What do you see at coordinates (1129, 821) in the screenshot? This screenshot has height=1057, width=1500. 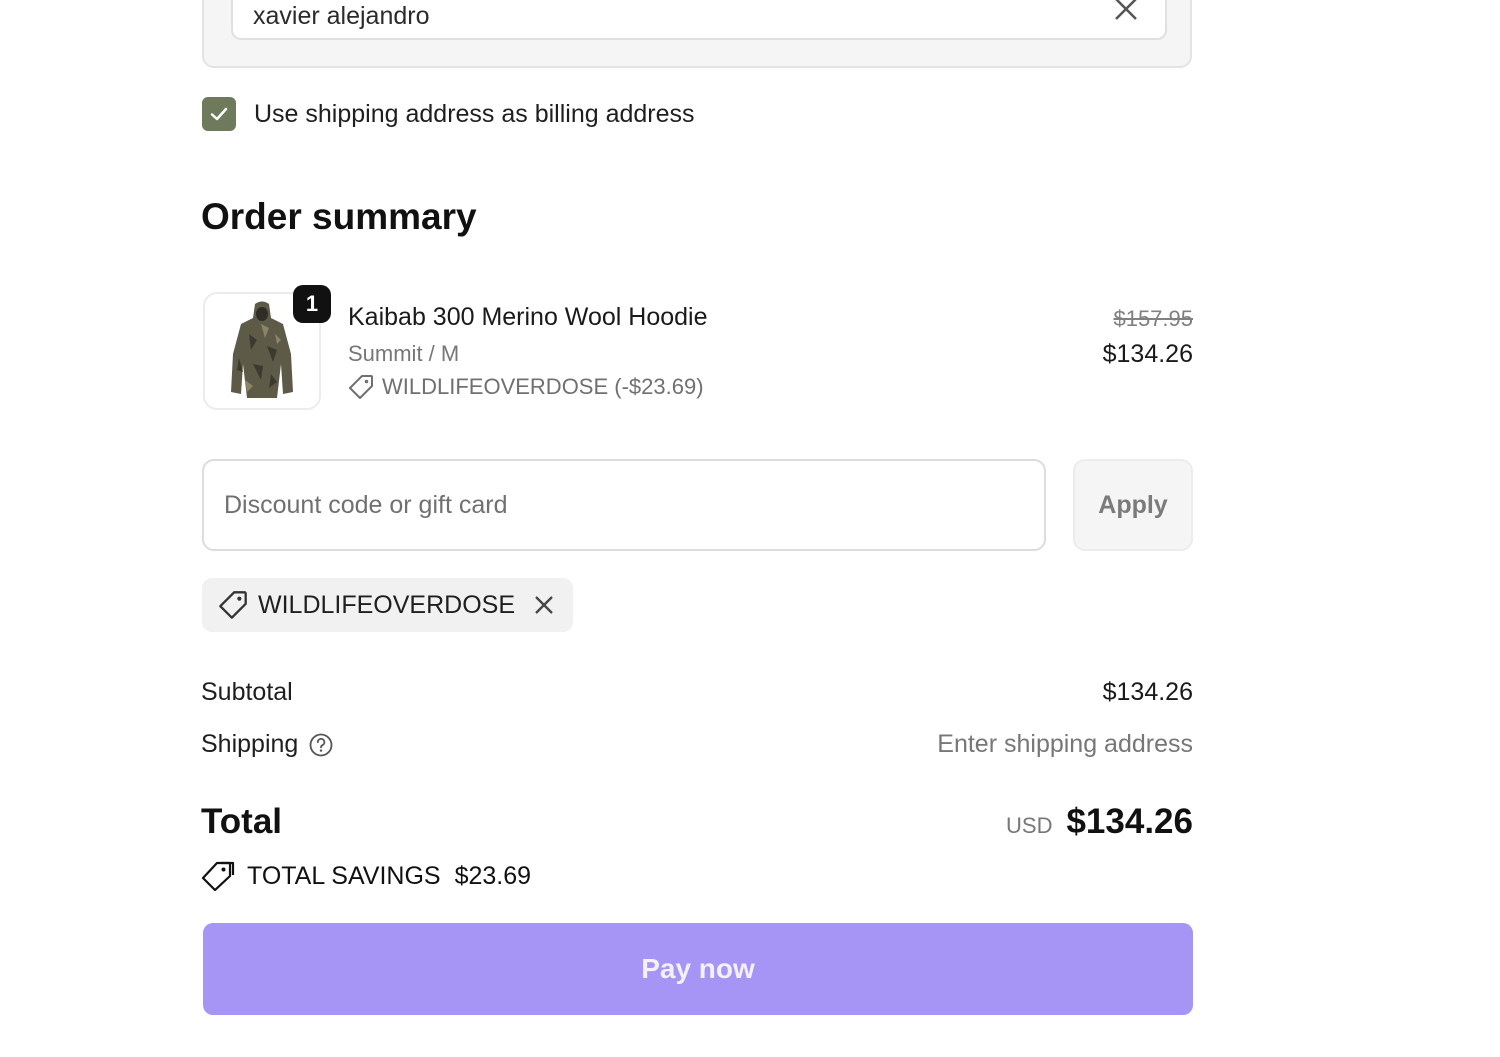 I see `total-value: $134.26` at bounding box center [1129, 821].